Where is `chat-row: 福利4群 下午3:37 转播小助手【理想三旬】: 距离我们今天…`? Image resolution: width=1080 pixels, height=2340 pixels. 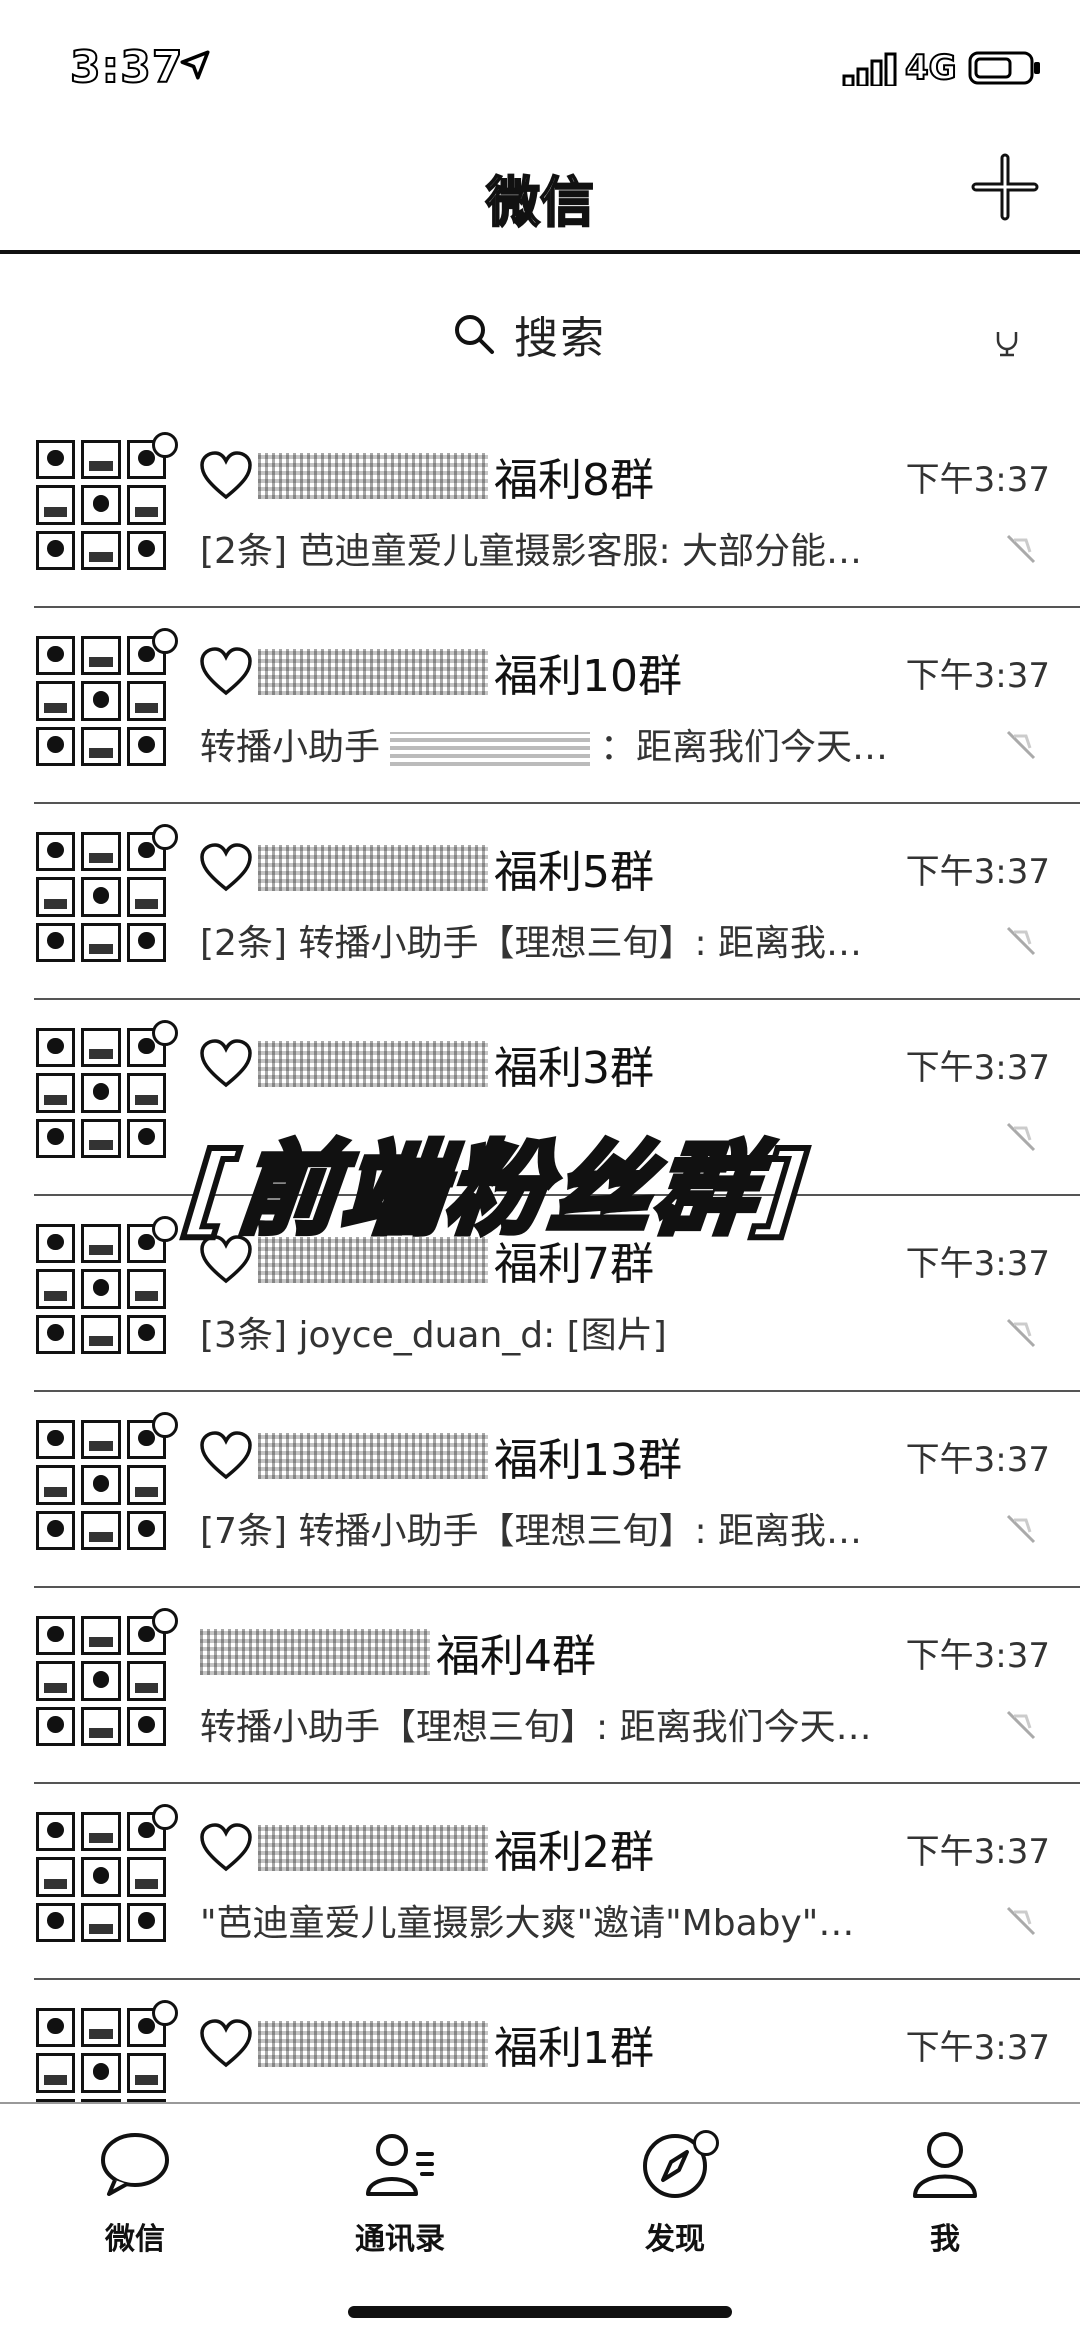 chat-row: 福利4群 下午3:37 转播小助手【理想三旬】: 距离我们今天… is located at coordinates (540, 1686).